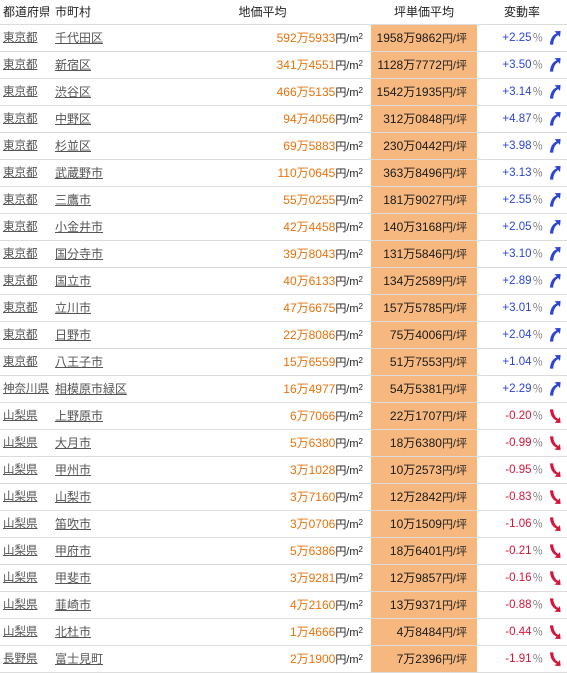 The image size is (567, 673). What do you see at coordinates (312, 443) in the screenshot?
I see `price-sqm-value: 5万6380` at bounding box center [312, 443].